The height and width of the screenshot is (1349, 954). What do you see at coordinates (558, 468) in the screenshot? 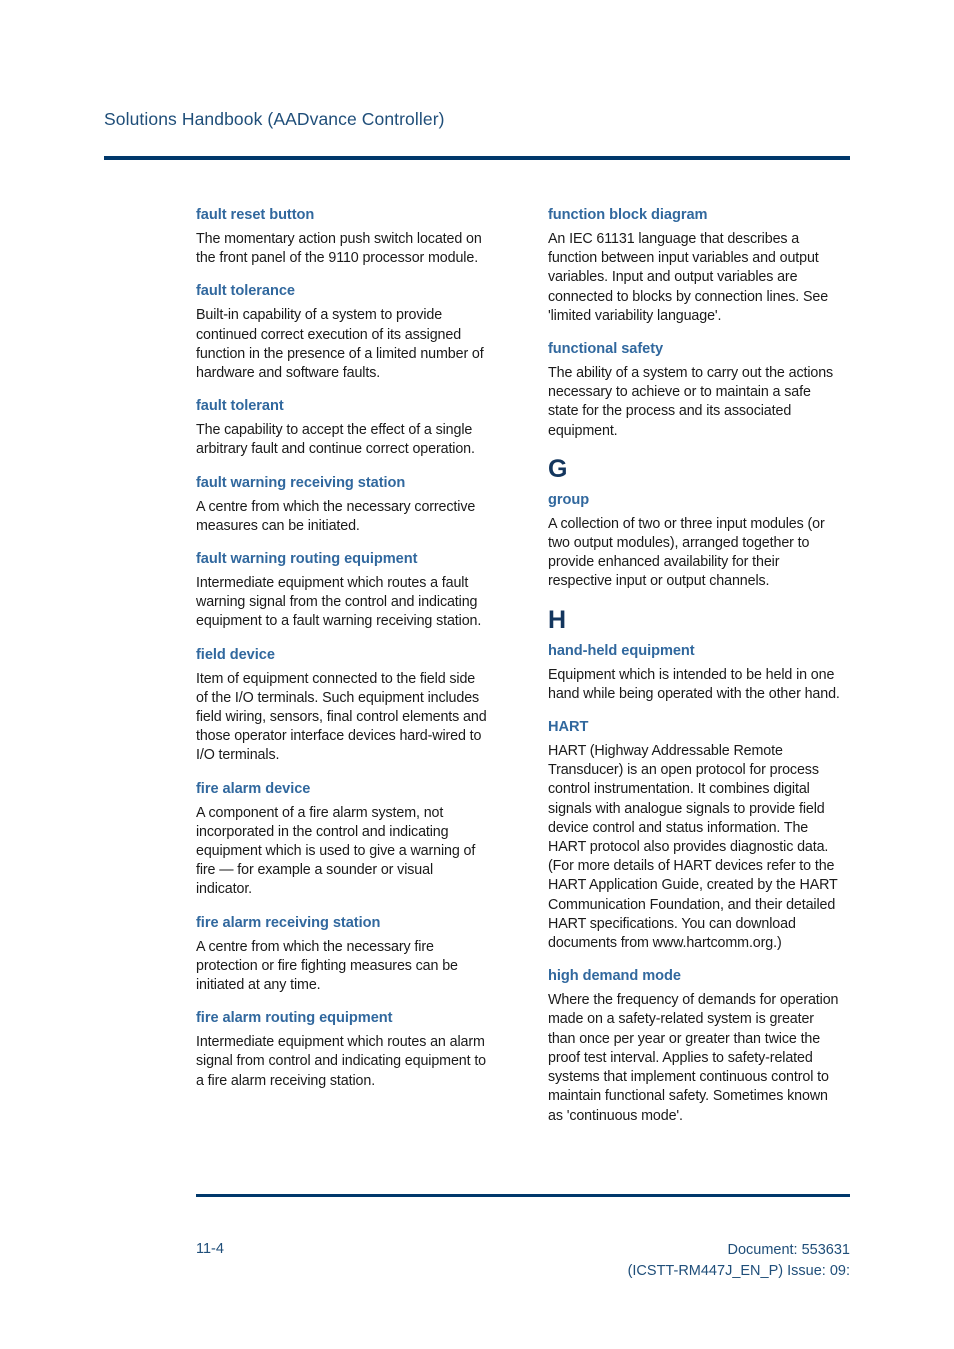
I see `glossary-letter-heading: G` at bounding box center [558, 468].